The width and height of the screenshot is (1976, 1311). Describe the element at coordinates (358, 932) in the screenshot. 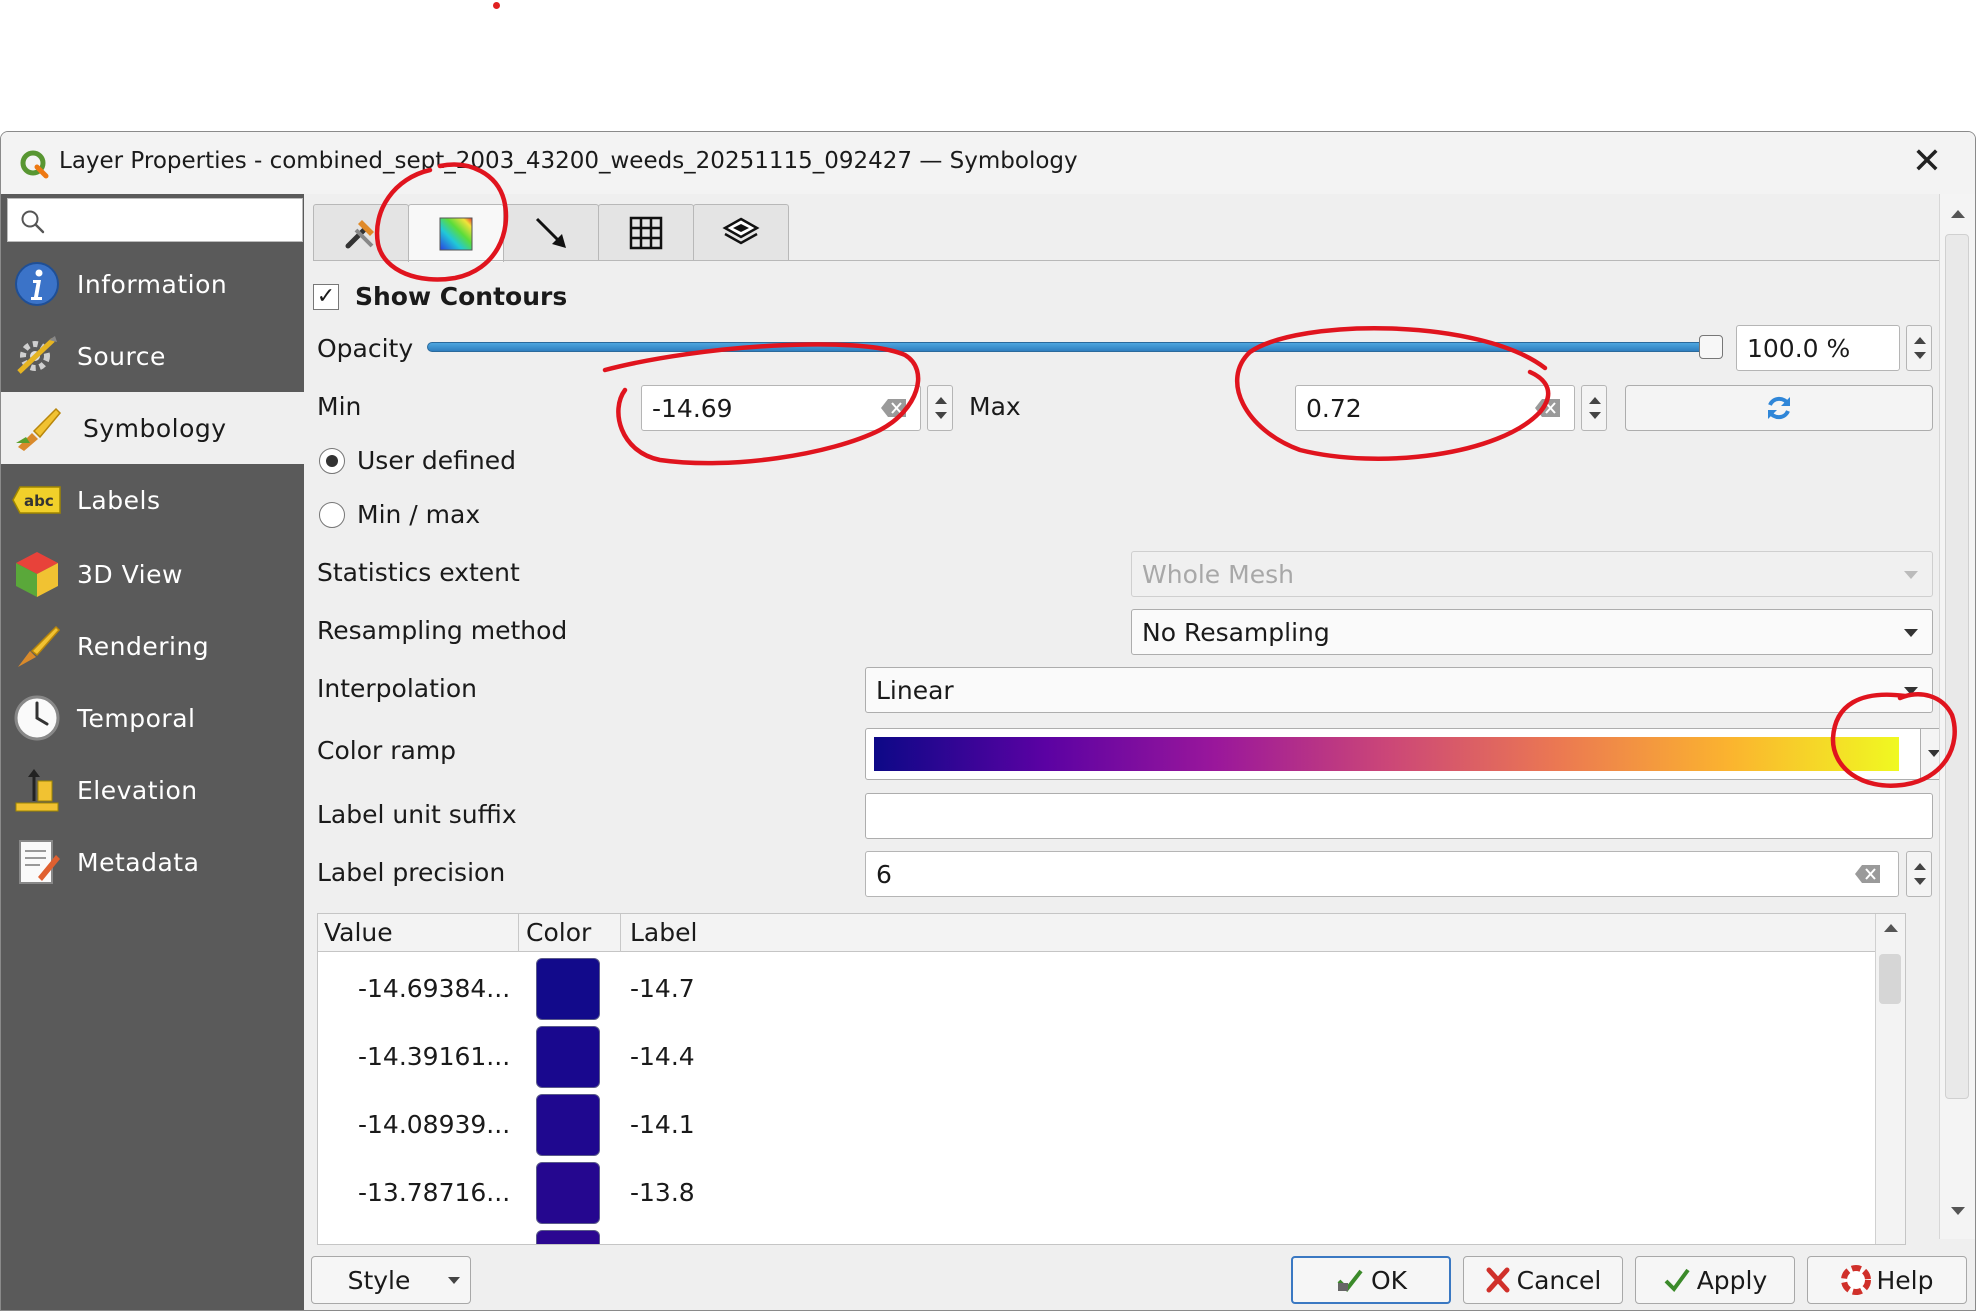

I see `column-header-value: Value` at that location.